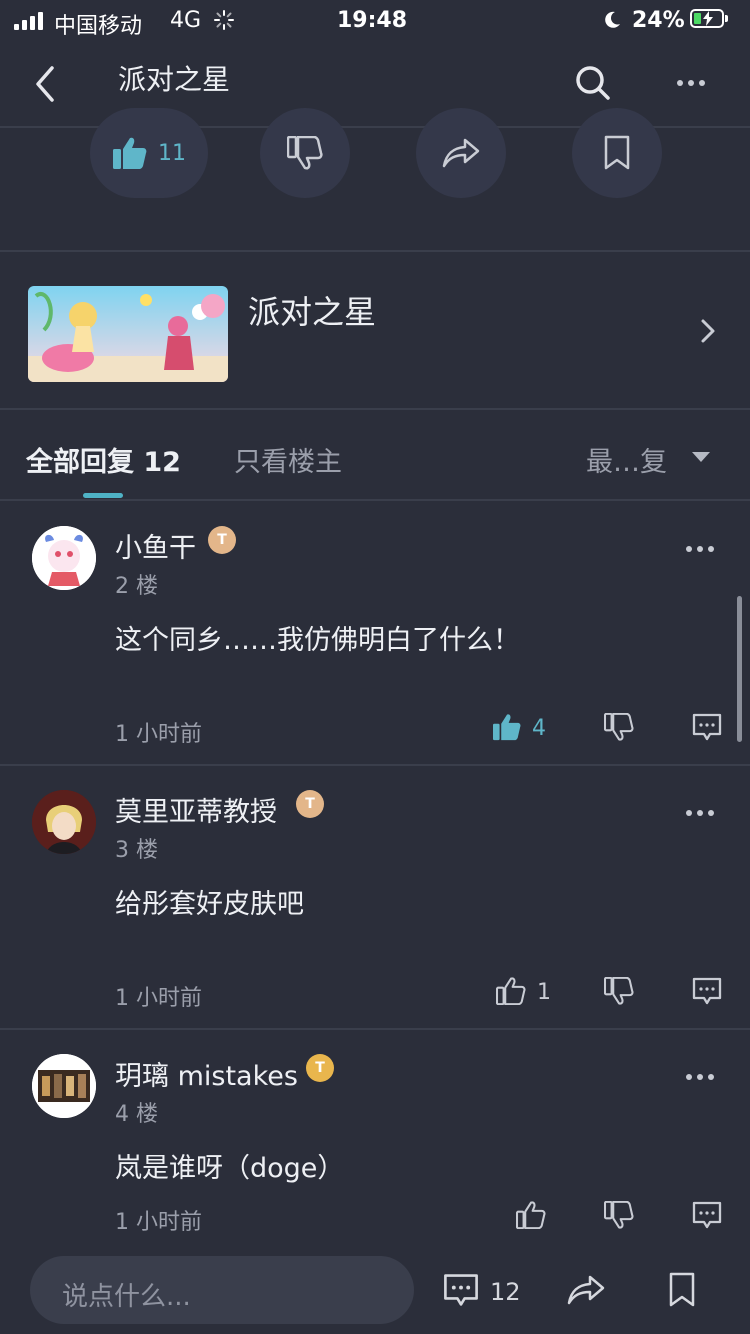 This screenshot has height=1334, width=750. What do you see at coordinates (707, 18) in the screenshot?
I see `battery-icon` at bounding box center [707, 18].